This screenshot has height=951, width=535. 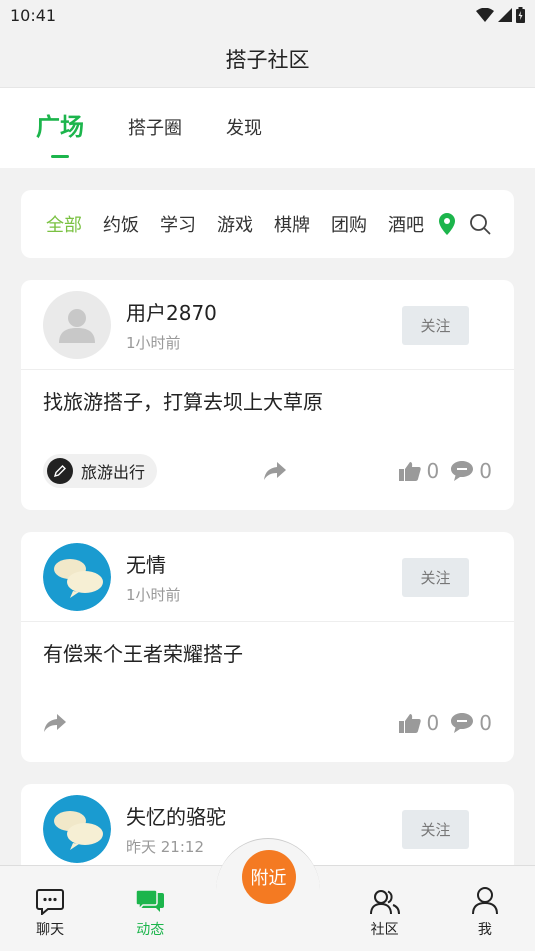 I want to click on nearby-button: 附近, so click(x=268, y=877).